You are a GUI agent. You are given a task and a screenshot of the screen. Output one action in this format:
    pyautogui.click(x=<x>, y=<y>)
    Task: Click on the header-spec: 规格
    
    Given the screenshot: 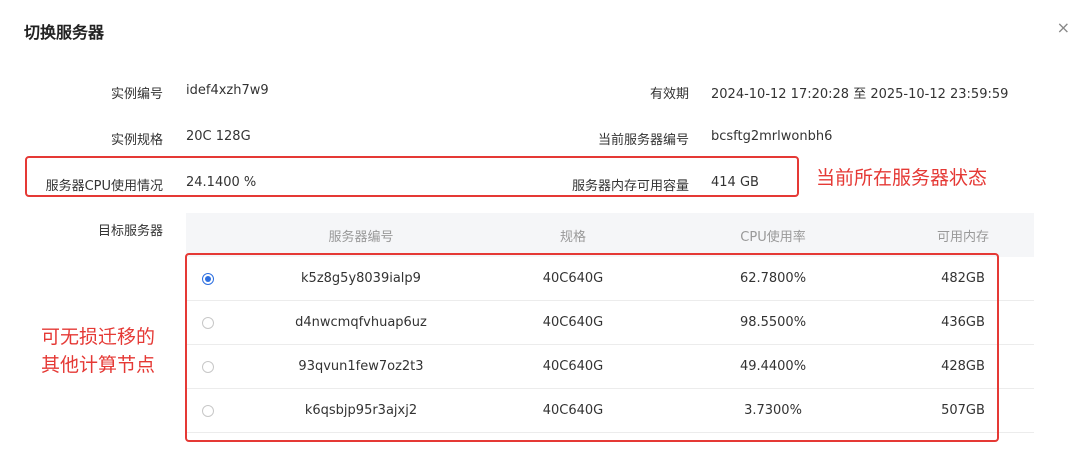 What is the action you would take?
    pyautogui.click(x=572, y=237)
    